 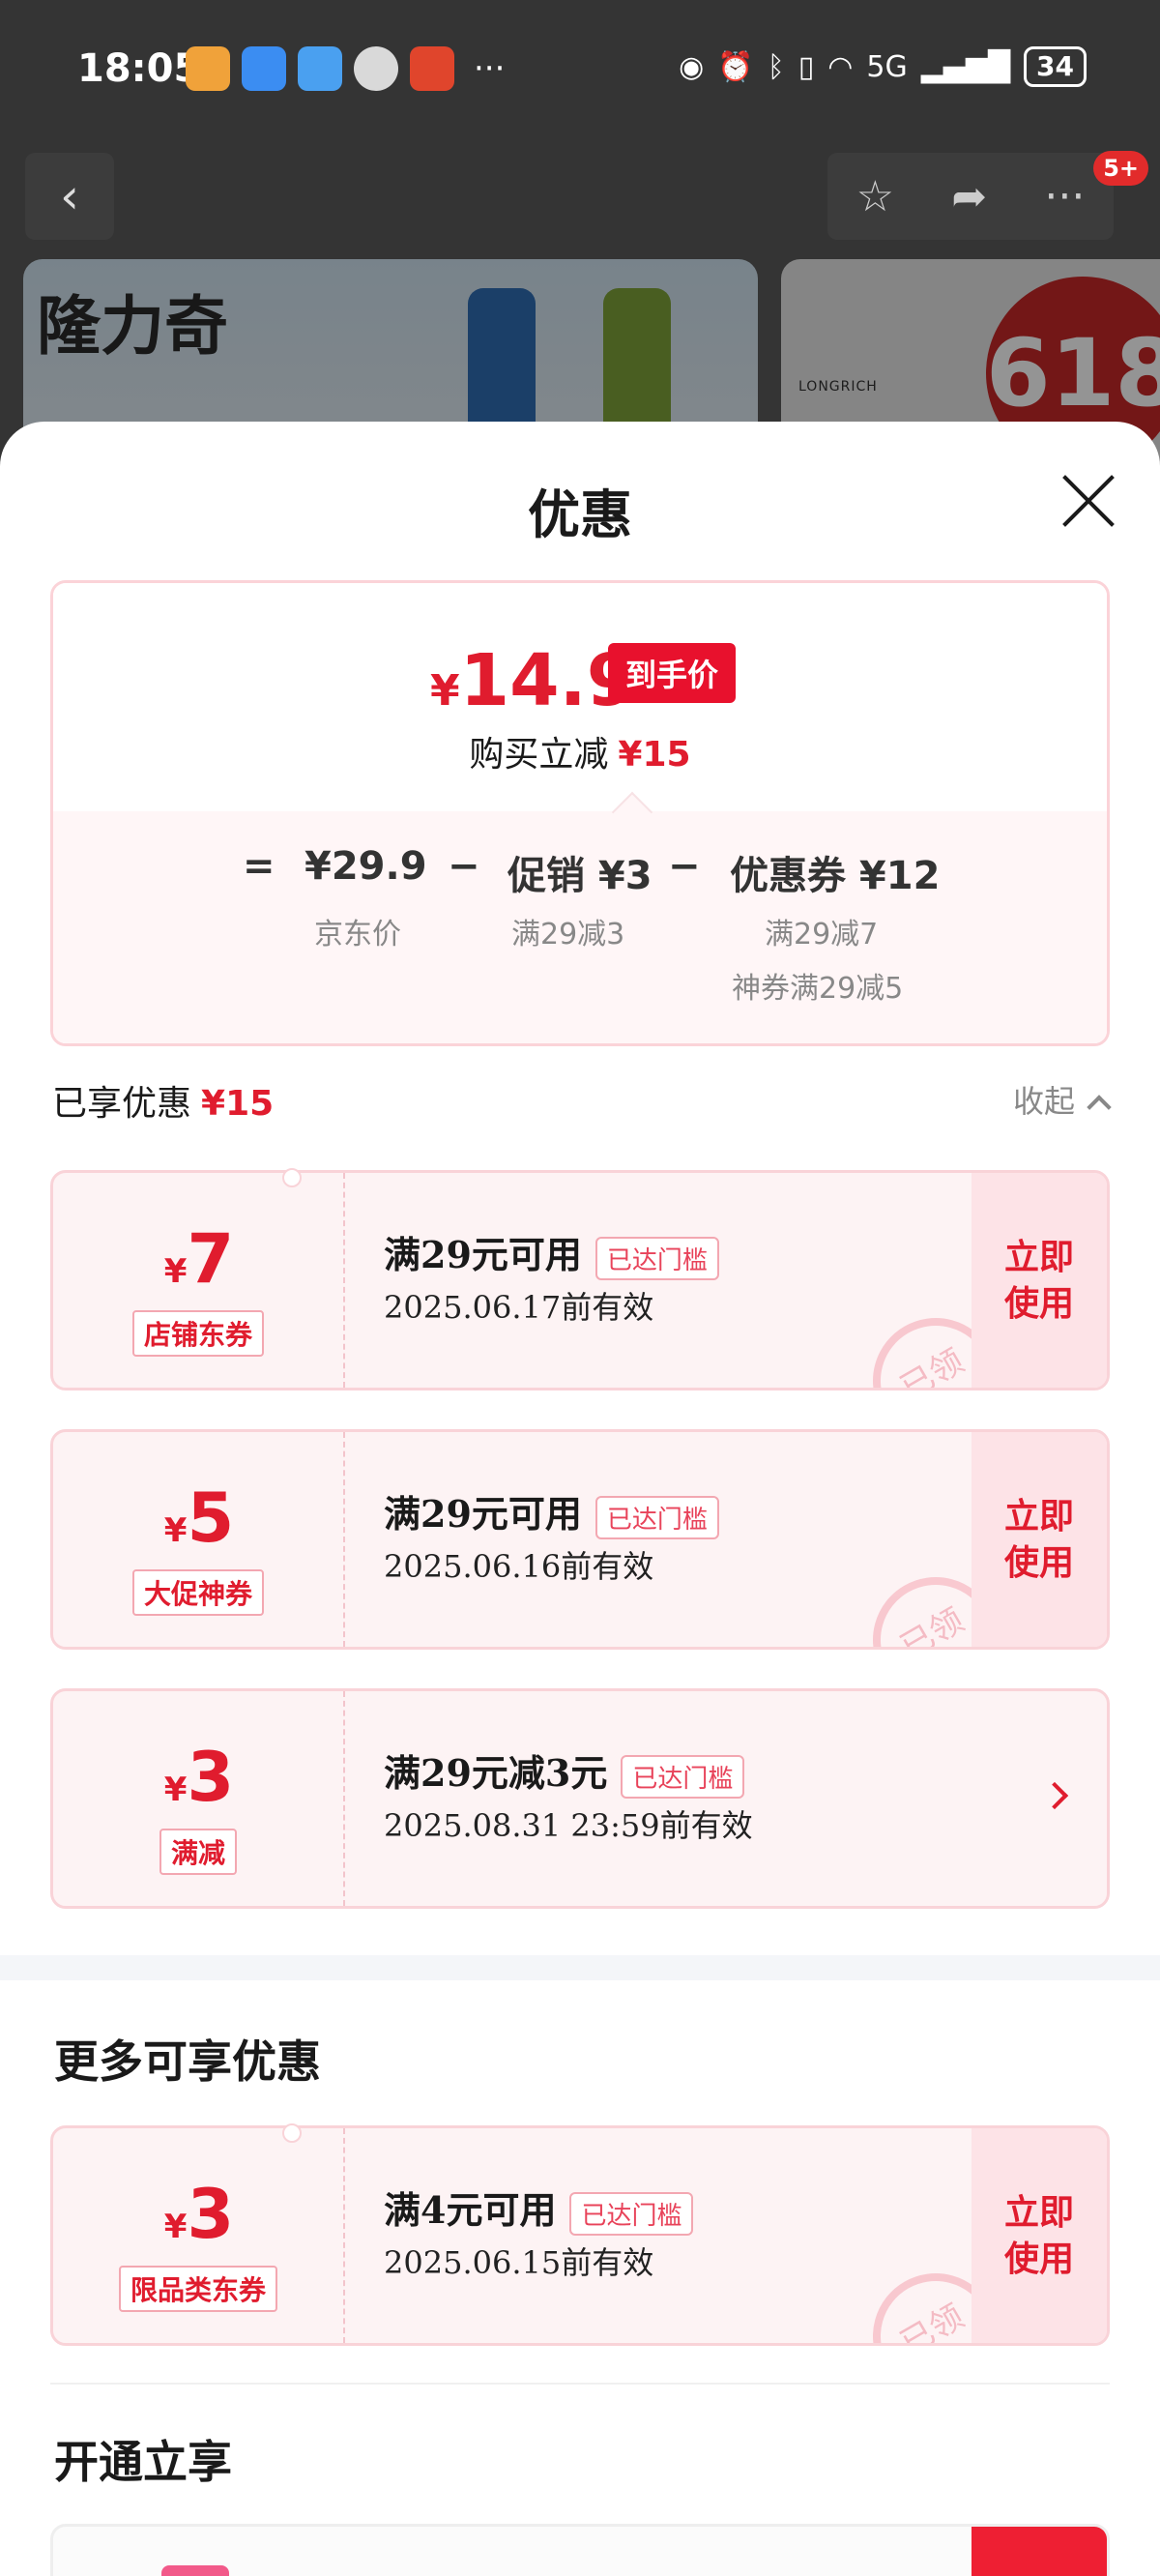 I want to click on wifi-icon: ◠, so click(x=841, y=66).